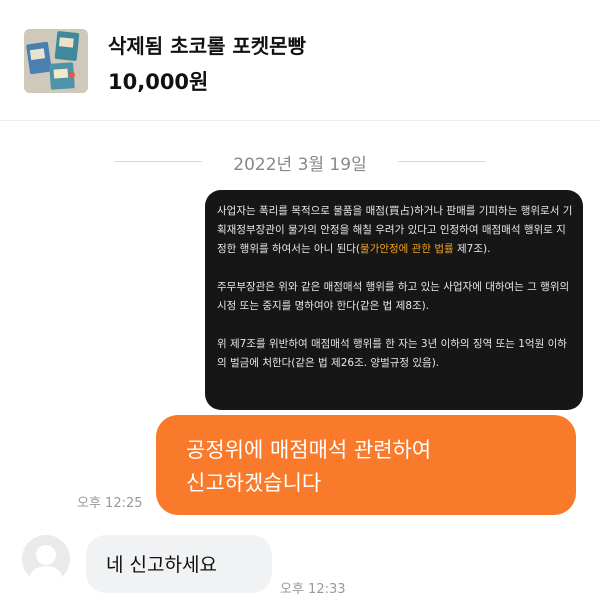  I want to click on header-divider, so click(300, 120).